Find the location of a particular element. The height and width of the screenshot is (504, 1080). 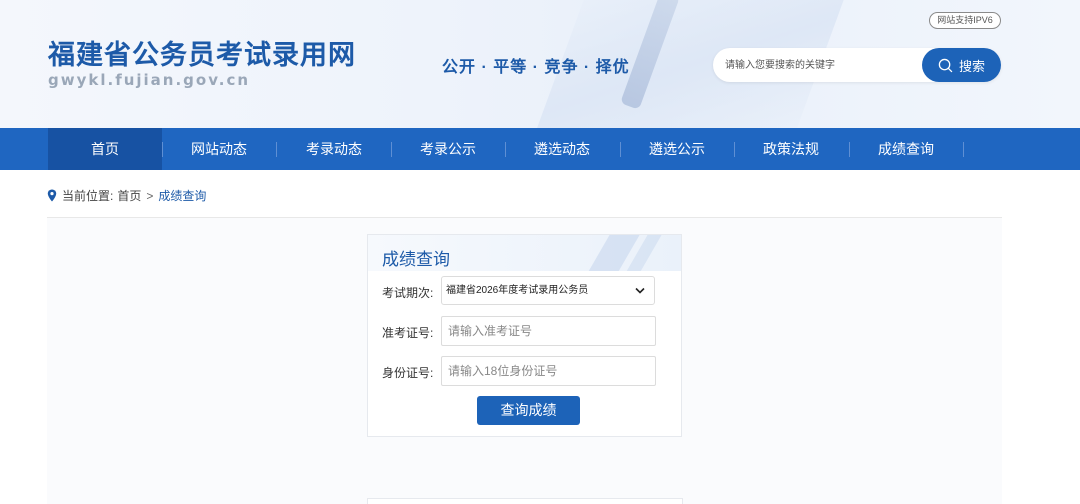

breadcrumb: 当前位置: 首页 > 成绩查询 is located at coordinates (126, 195).